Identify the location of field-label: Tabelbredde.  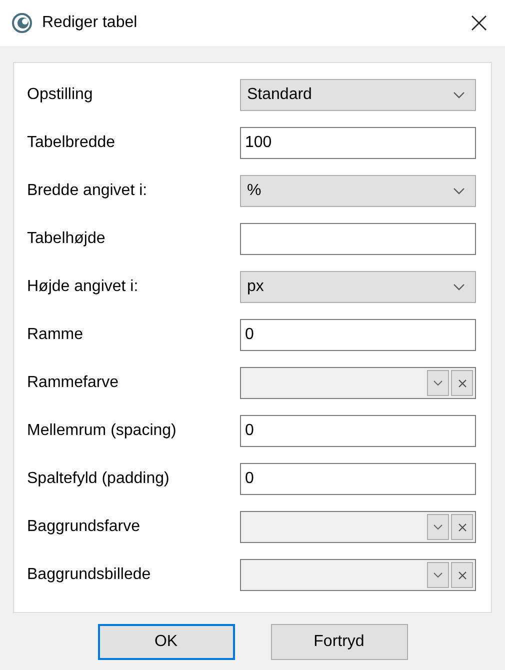
(71, 143).